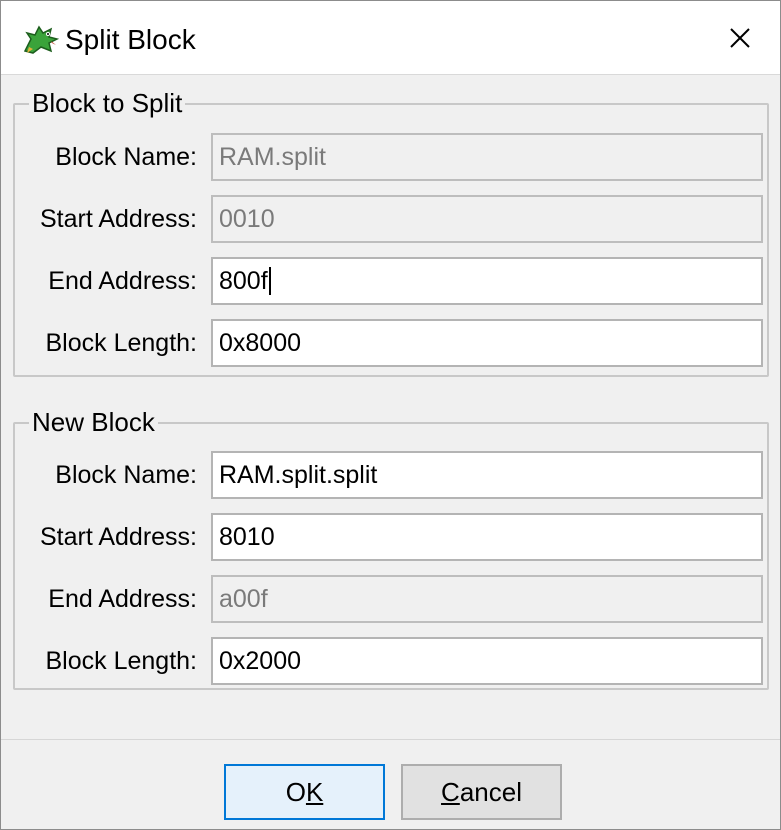 Image resolution: width=781 pixels, height=830 pixels. I want to click on start-address-field: 0010, so click(487, 219).